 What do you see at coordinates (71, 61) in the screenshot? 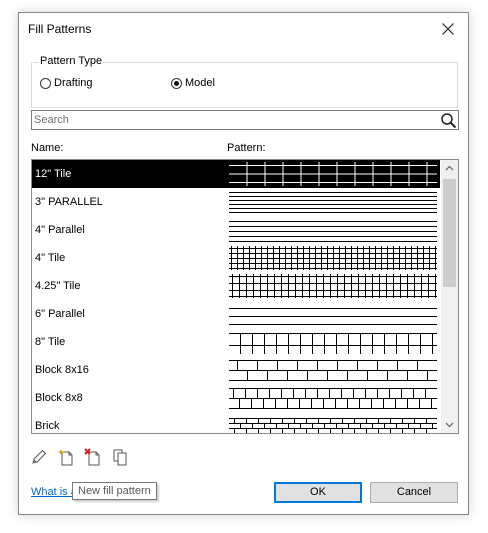
I see `pattern-type-label: Pattern Type` at bounding box center [71, 61].